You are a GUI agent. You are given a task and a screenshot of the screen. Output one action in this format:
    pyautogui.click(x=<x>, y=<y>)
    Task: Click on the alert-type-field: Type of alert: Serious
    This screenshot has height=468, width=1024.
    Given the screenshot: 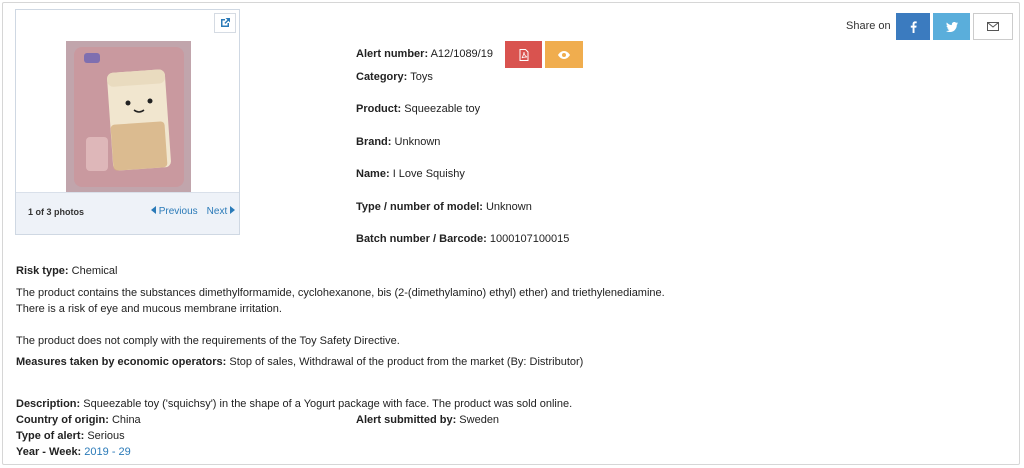 What is the action you would take?
    pyautogui.click(x=70, y=436)
    